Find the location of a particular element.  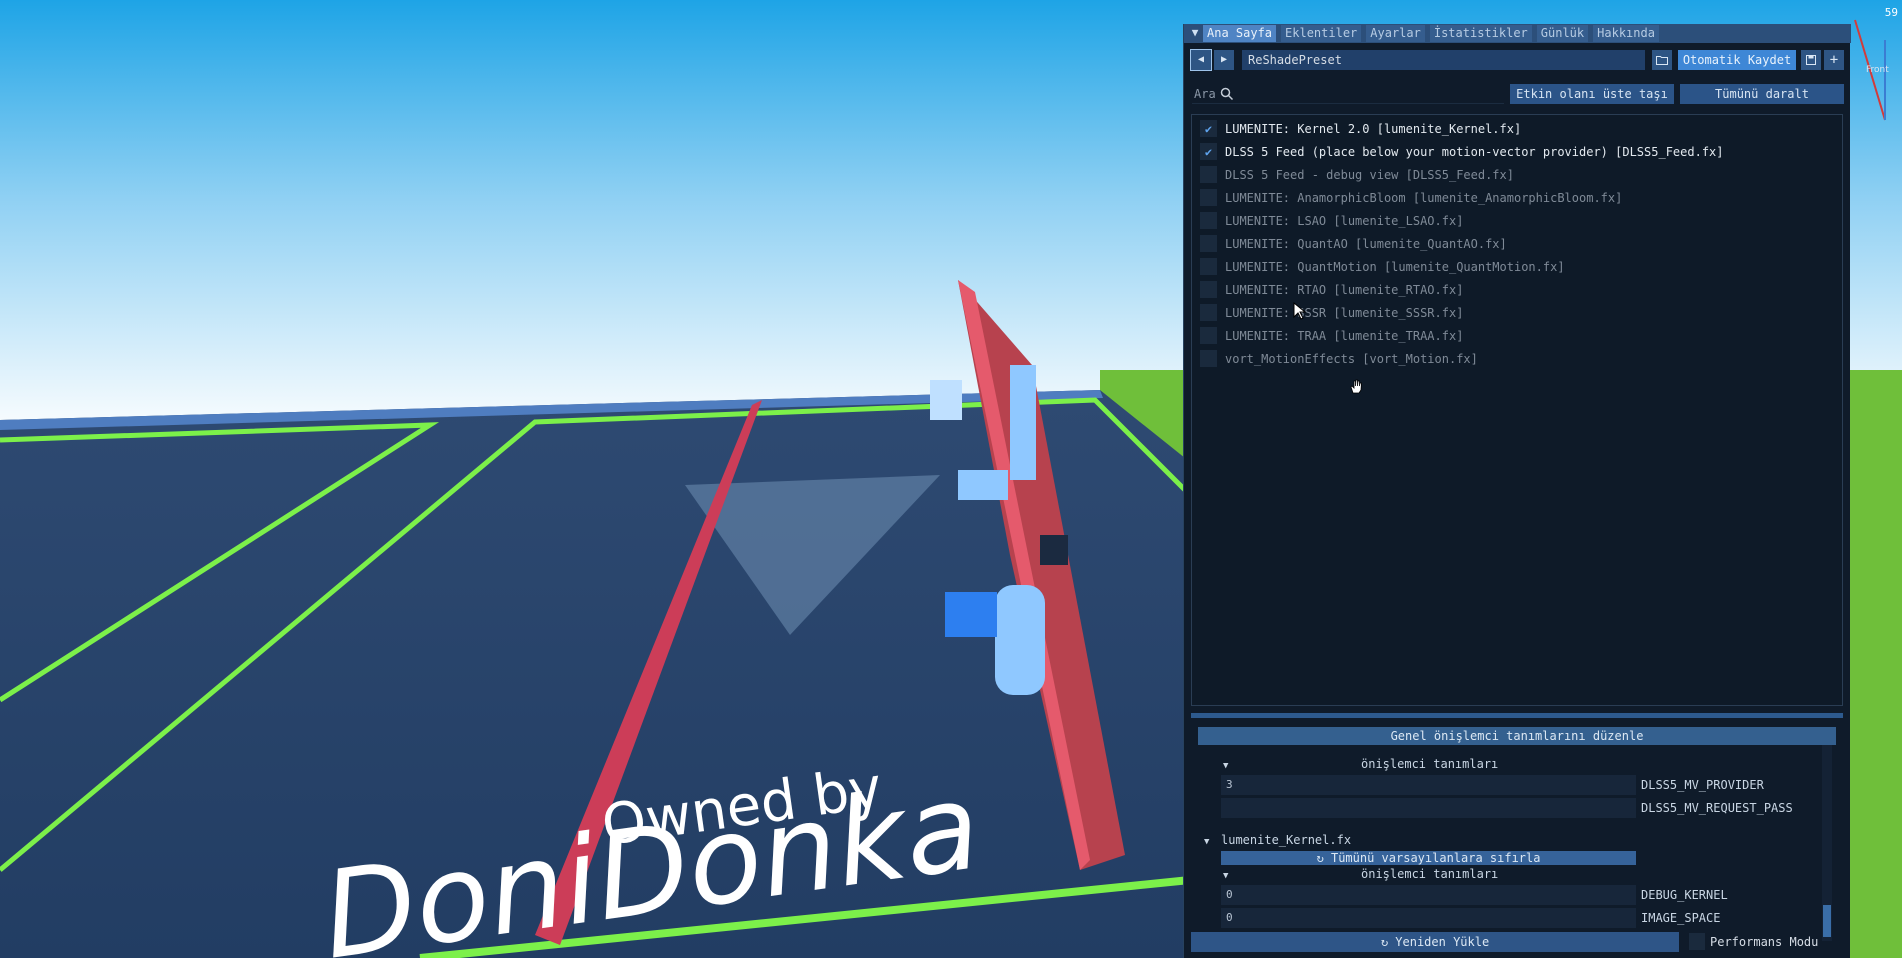

reload-label: Yeniden Yükle is located at coordinates (1442, 942).